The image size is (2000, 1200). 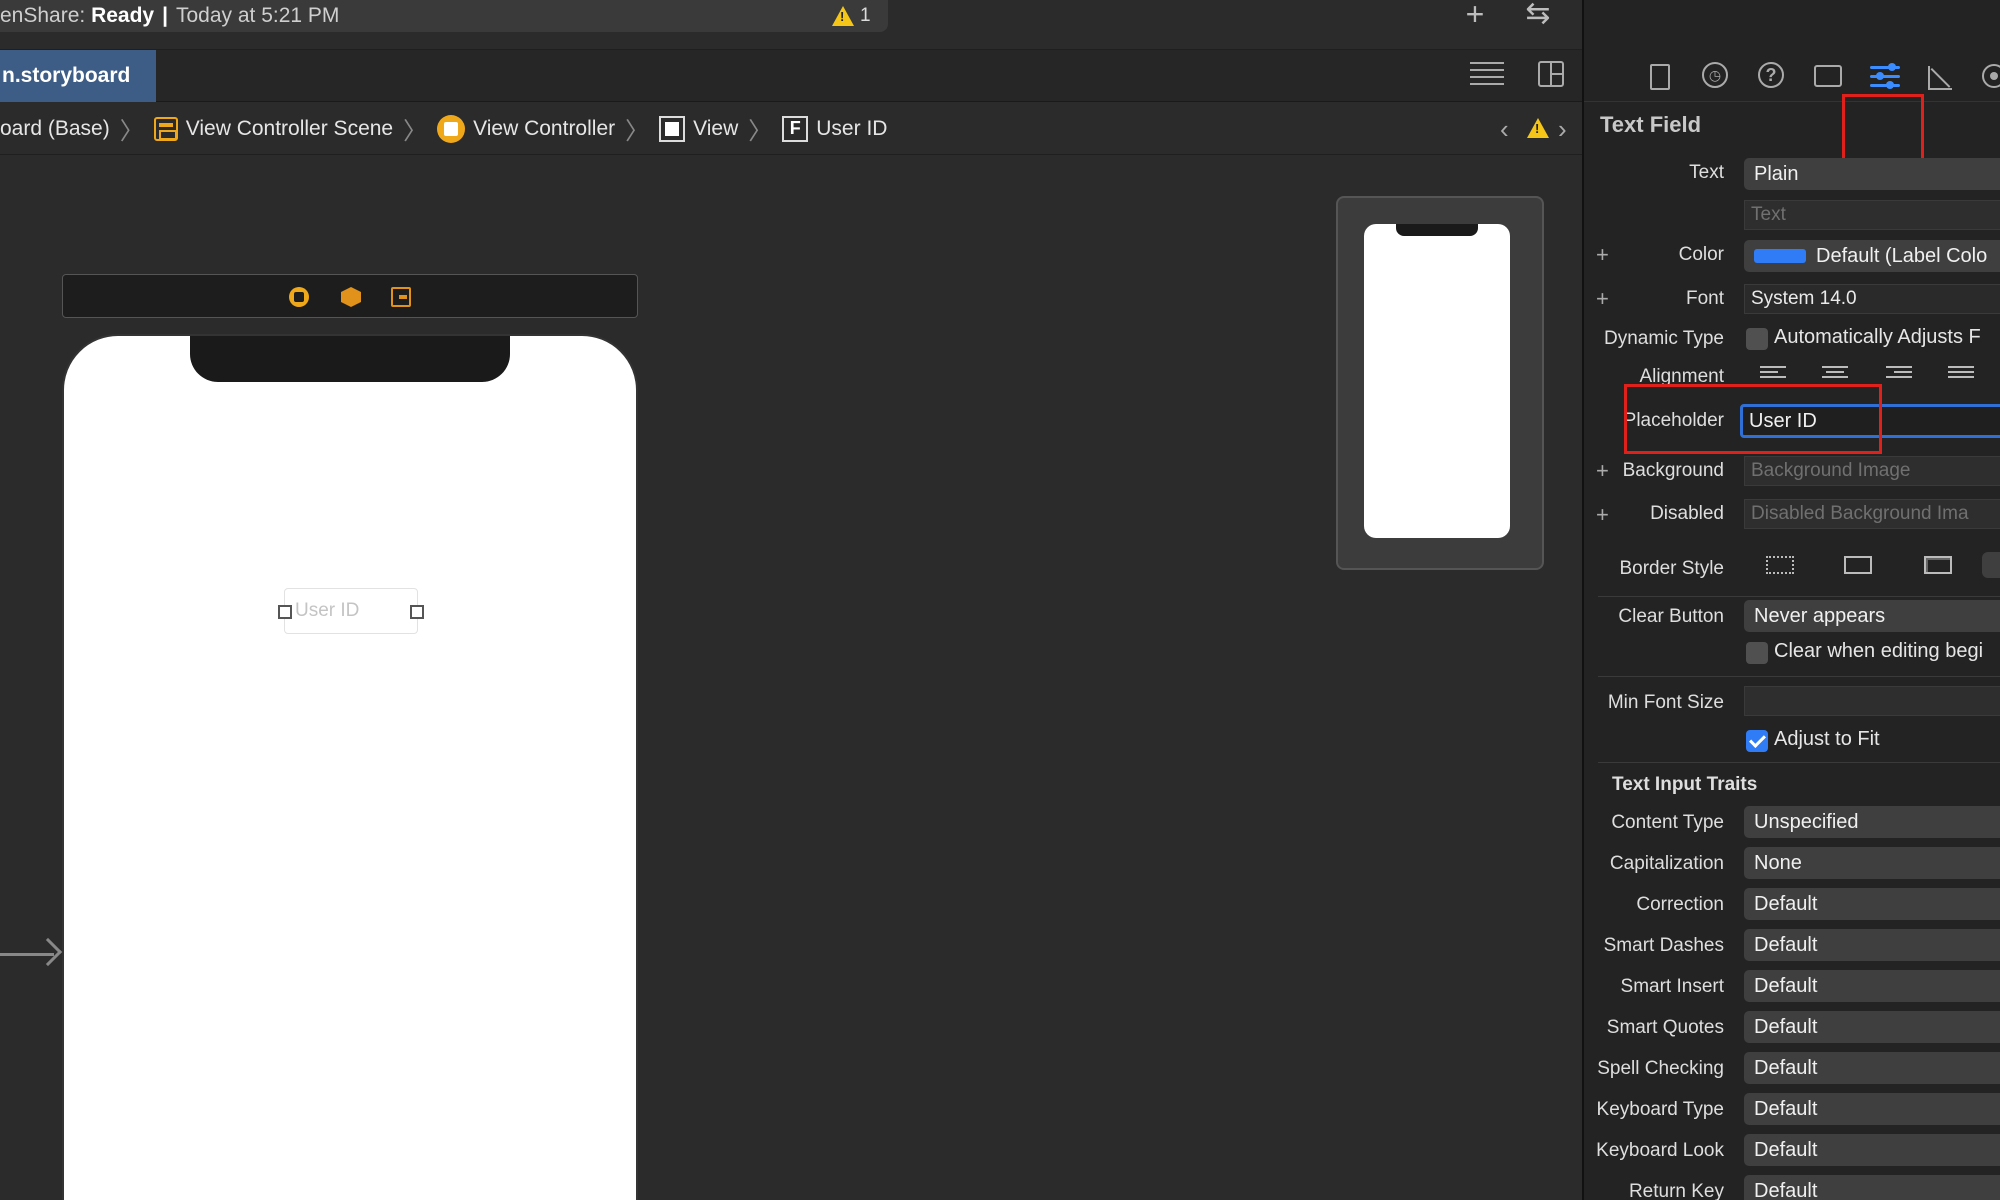 What do you see at coordinates (1753, 419) in the screenshot?
I see `placeholder-highlight` at bounding box center [1753, 419].